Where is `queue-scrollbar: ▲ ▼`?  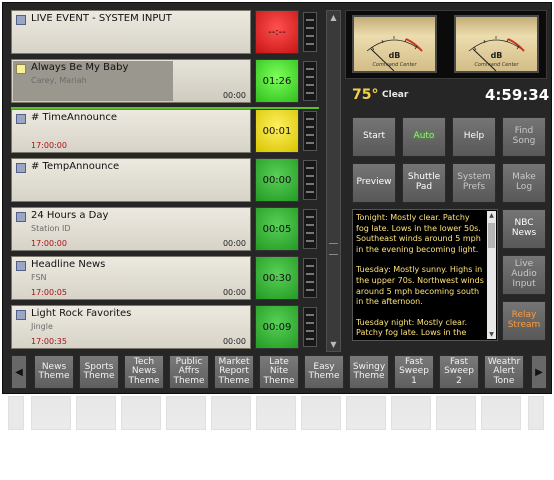 queue-scrollbar: ▲ ▼ is located at coordinates (333, 181).